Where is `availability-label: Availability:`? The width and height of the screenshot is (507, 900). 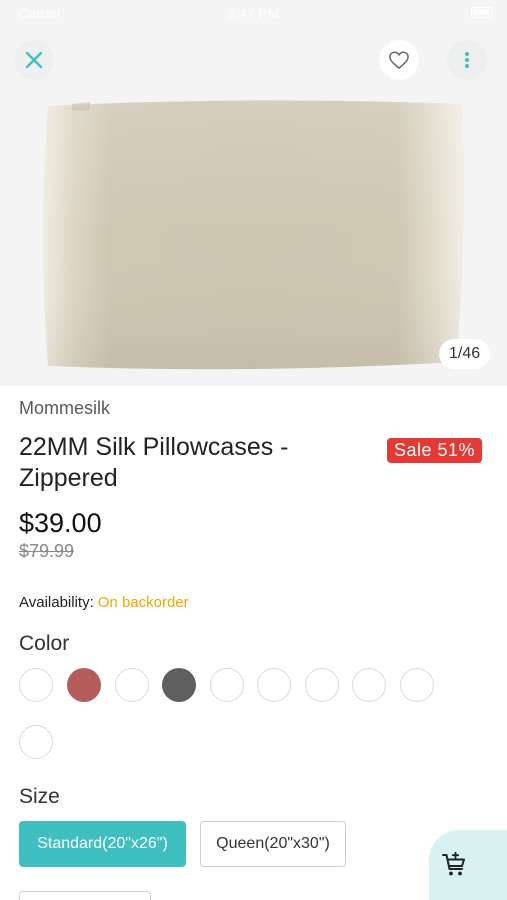 availability-label: Availability: is located at coordinates (56, 602).